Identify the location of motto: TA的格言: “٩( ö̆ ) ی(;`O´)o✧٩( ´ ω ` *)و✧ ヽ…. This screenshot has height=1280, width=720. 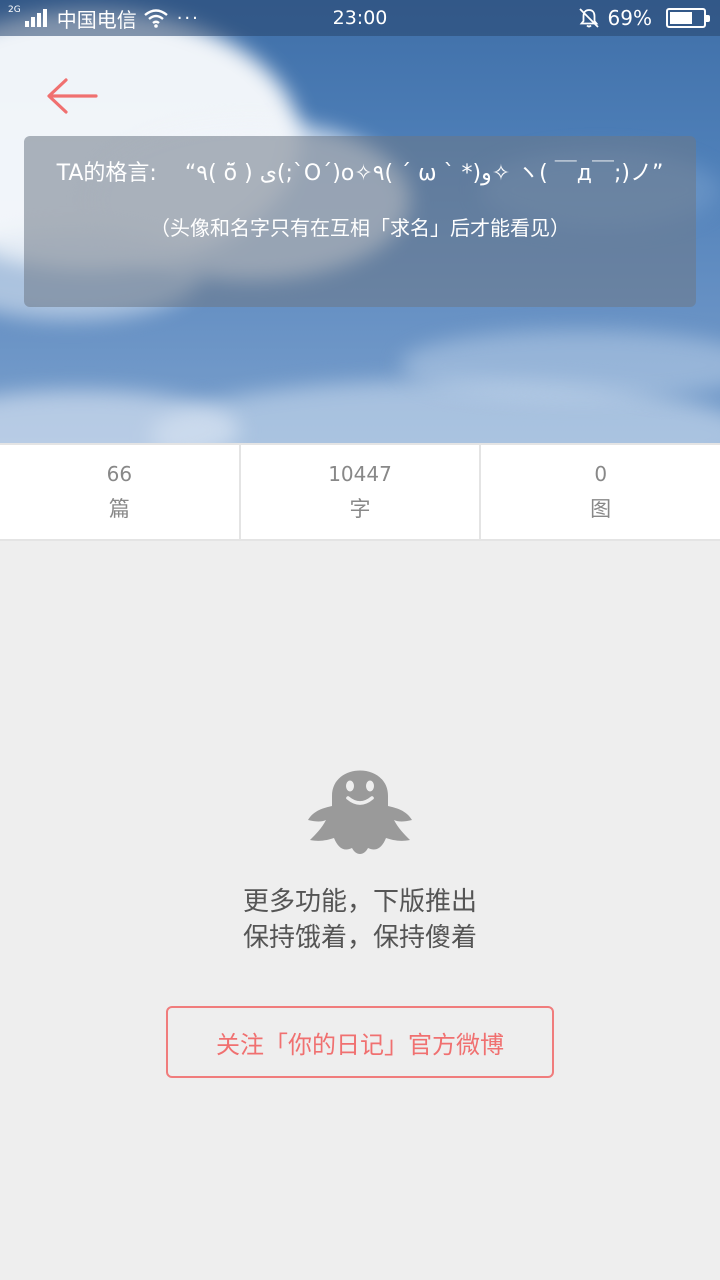
(360, 174).